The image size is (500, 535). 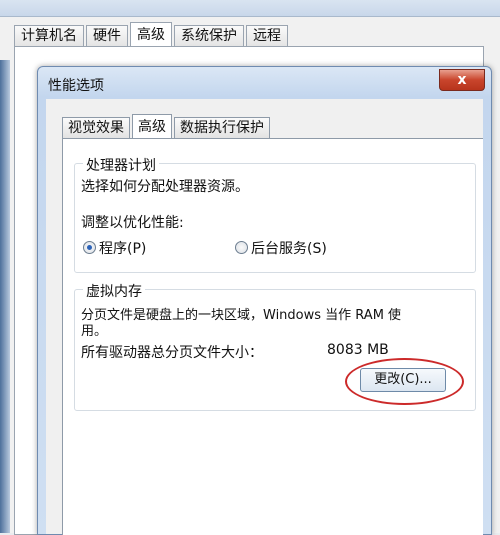 What do you see at coordinates (5, 296) in the screenshot?
I see `desktop-edge` at bounding box center [5, 296].